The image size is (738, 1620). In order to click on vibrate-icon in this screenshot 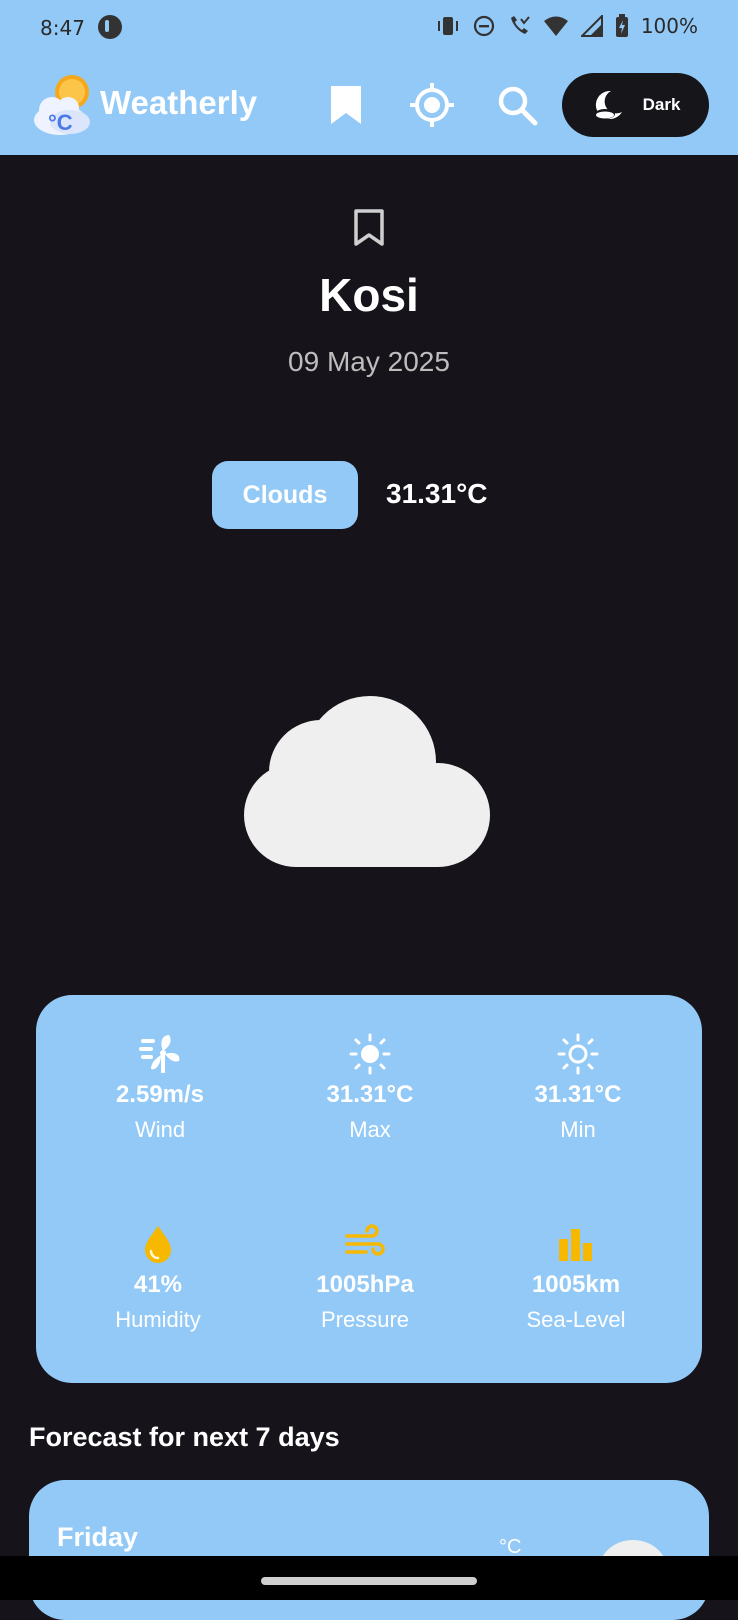, I will do `click(447, 26)`.